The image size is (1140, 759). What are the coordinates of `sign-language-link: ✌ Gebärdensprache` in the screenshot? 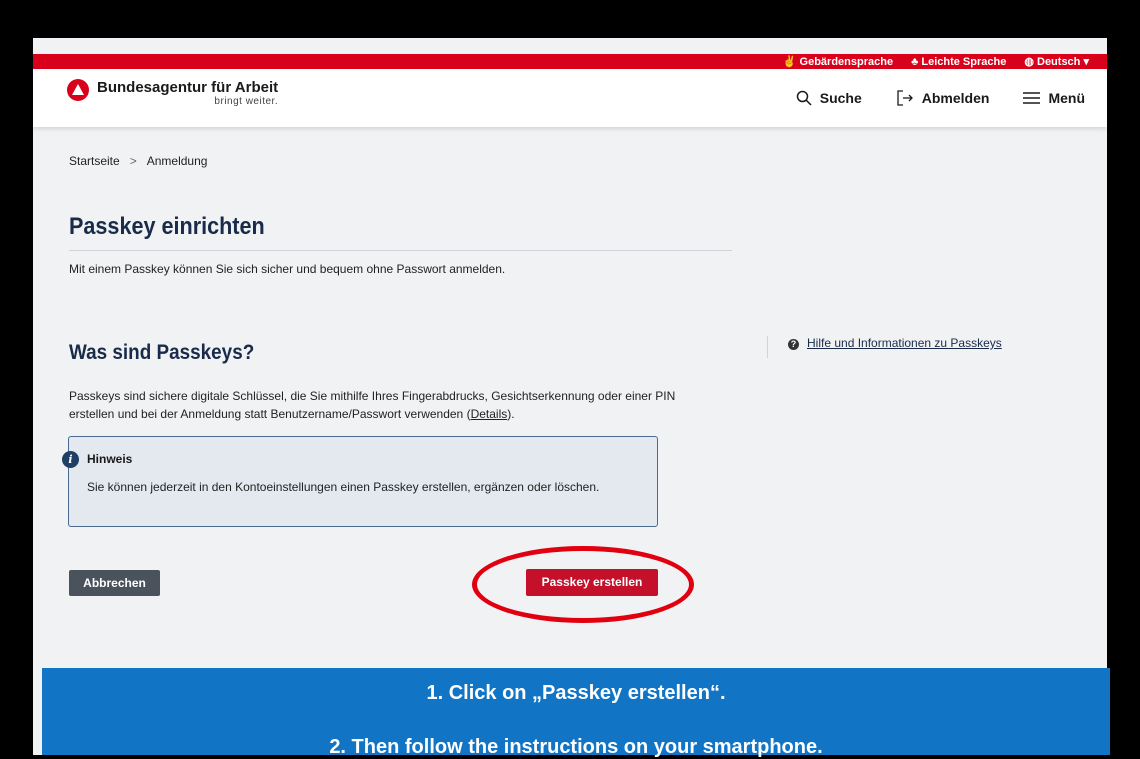 It's located at (838, 61).